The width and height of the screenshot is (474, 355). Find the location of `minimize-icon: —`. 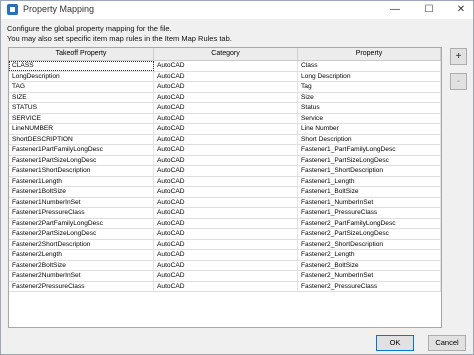

minimize-icon: — is located at coordinates (395, 10).